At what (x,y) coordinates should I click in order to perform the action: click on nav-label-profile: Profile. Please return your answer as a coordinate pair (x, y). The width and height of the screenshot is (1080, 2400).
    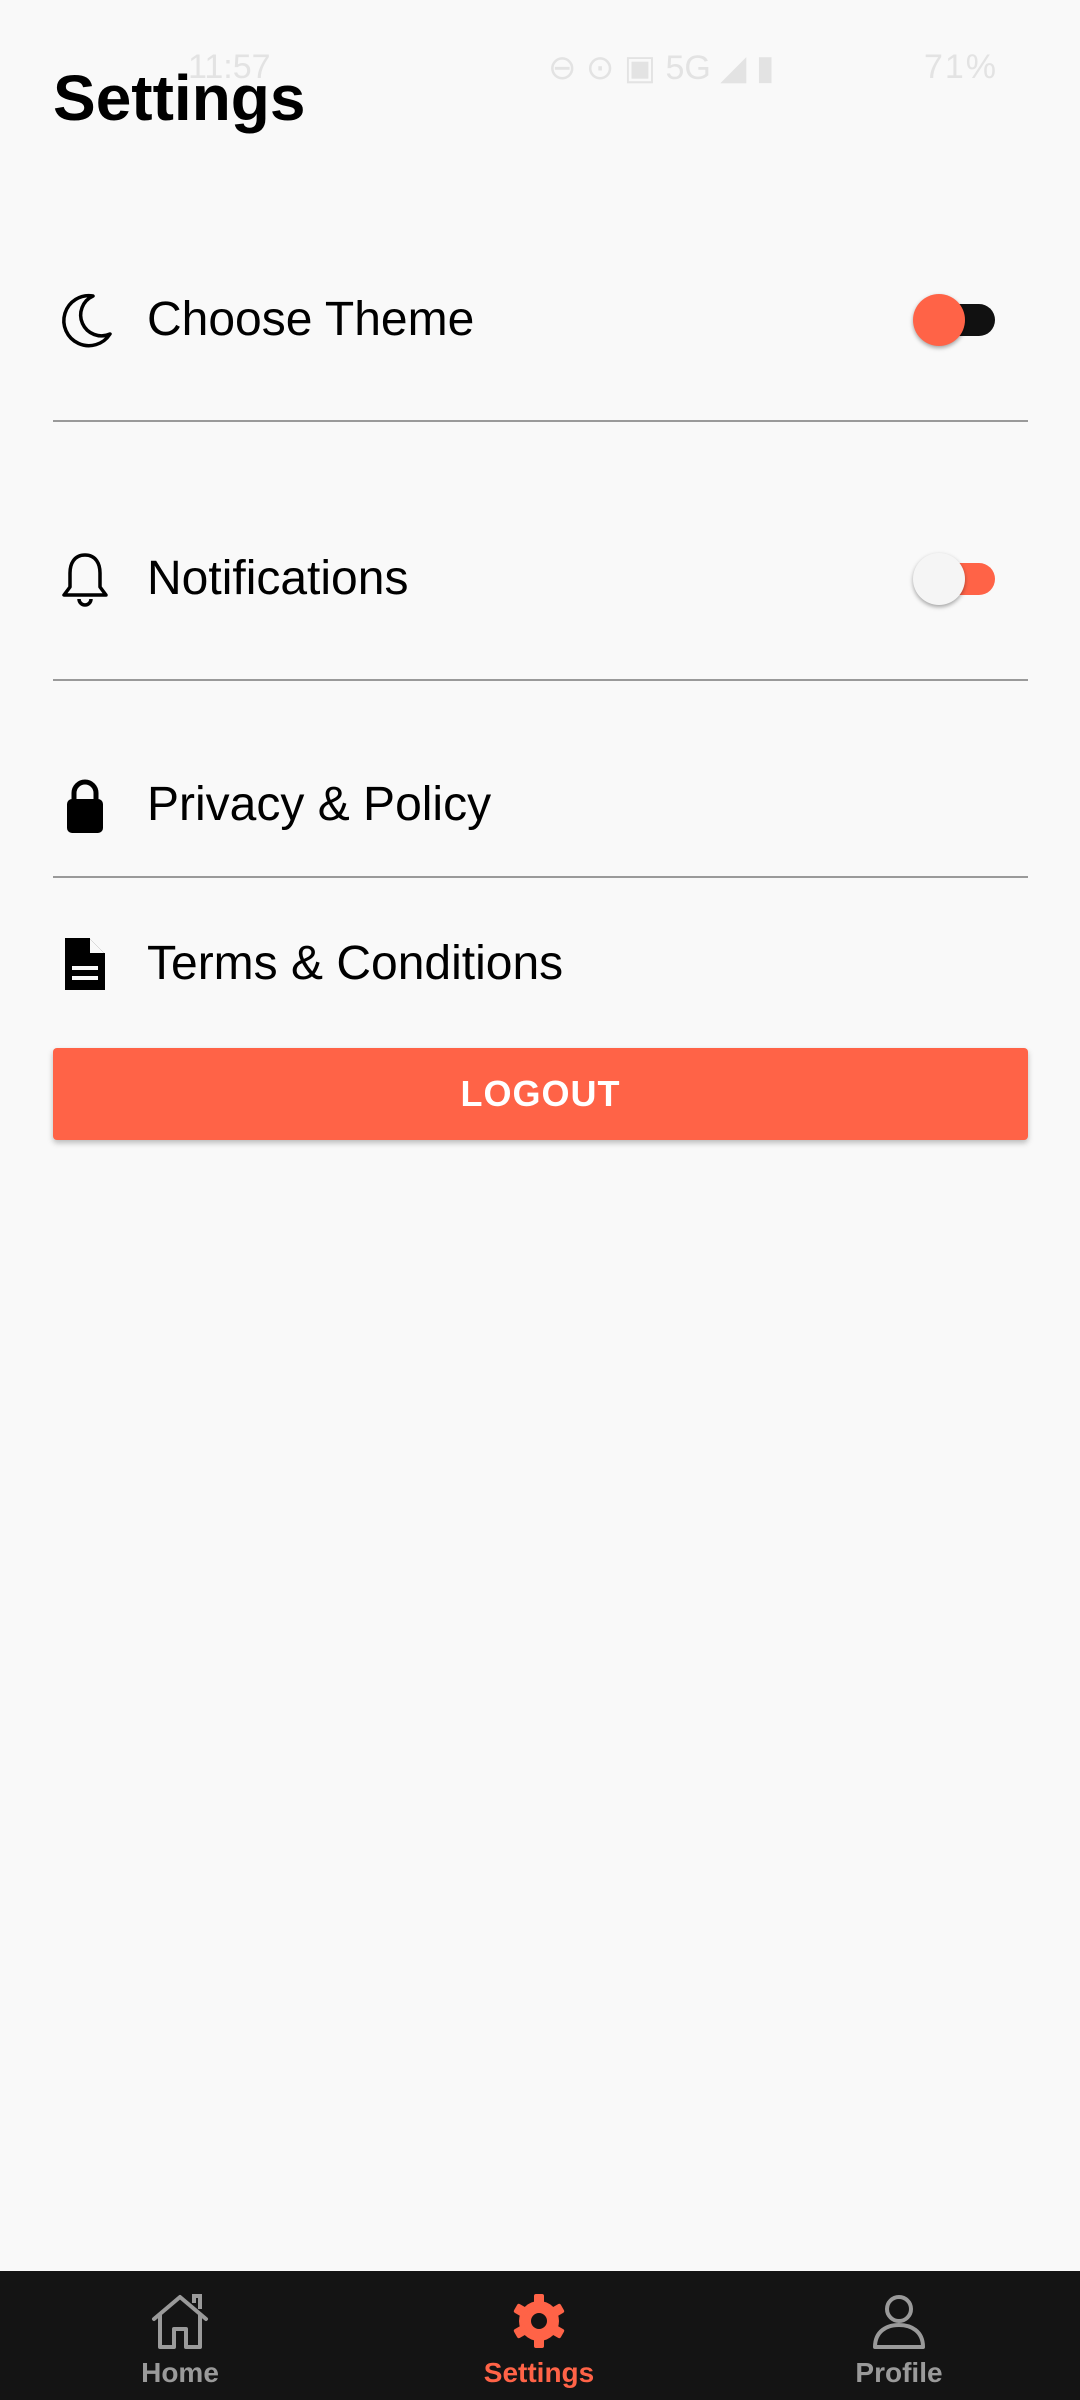
    Looking at the image, I should click on (899, 2372).